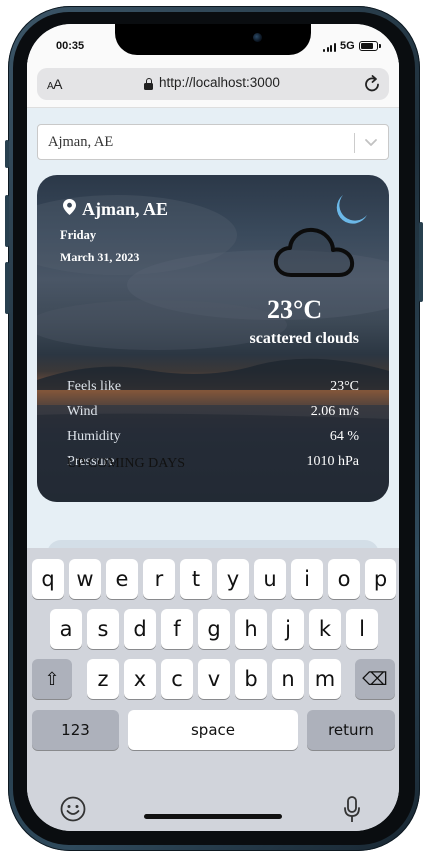  I want to click on return-key: return, so click(351, 730).